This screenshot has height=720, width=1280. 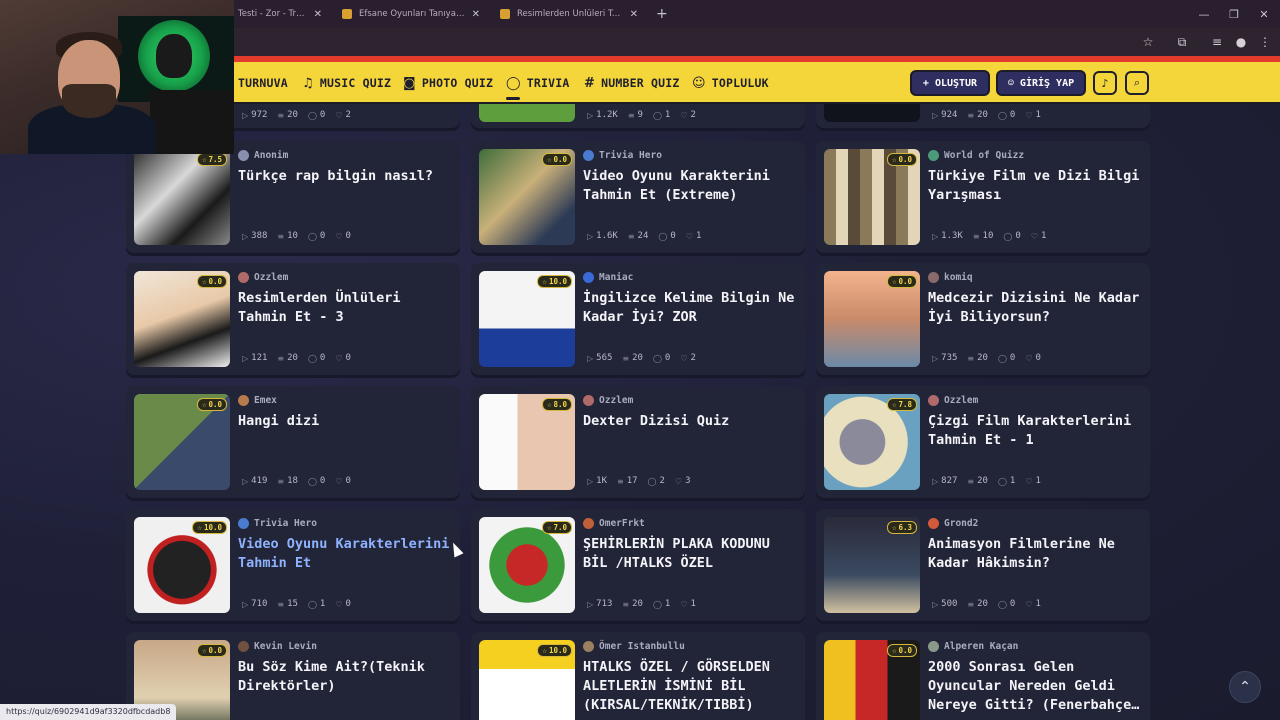 I want to click on minimize-icon: —, so click(x=1204, y=14).